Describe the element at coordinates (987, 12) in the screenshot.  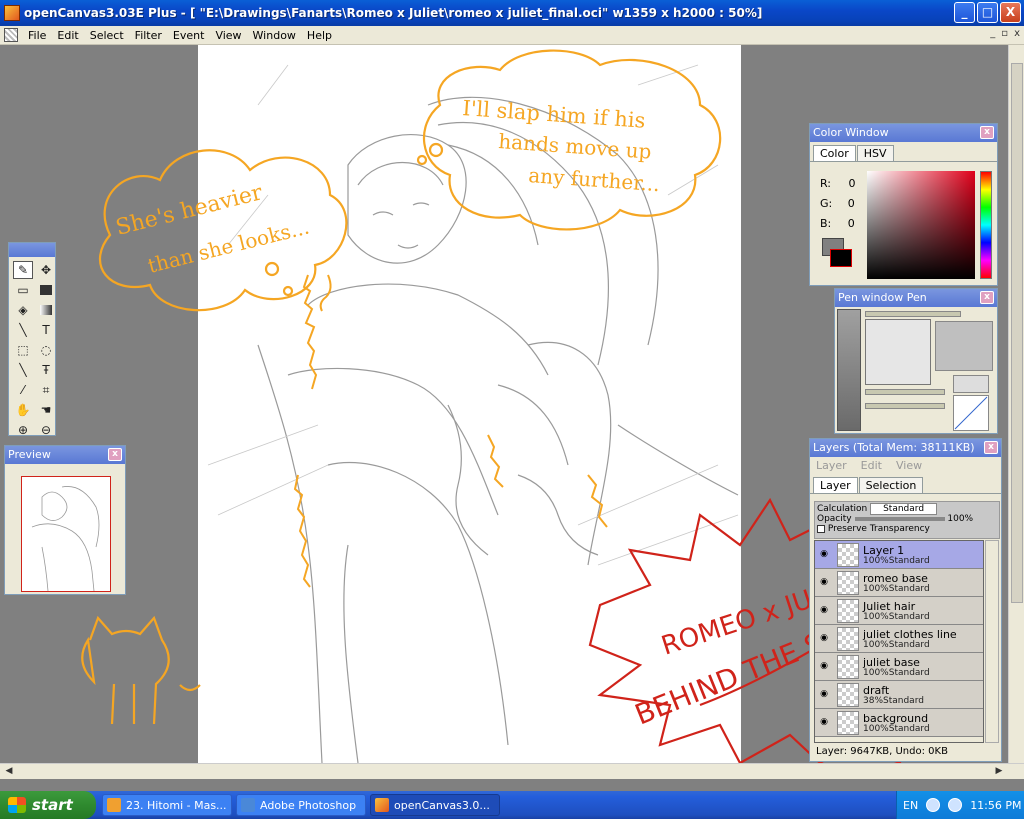
I see `maximize-button: □` at that location.